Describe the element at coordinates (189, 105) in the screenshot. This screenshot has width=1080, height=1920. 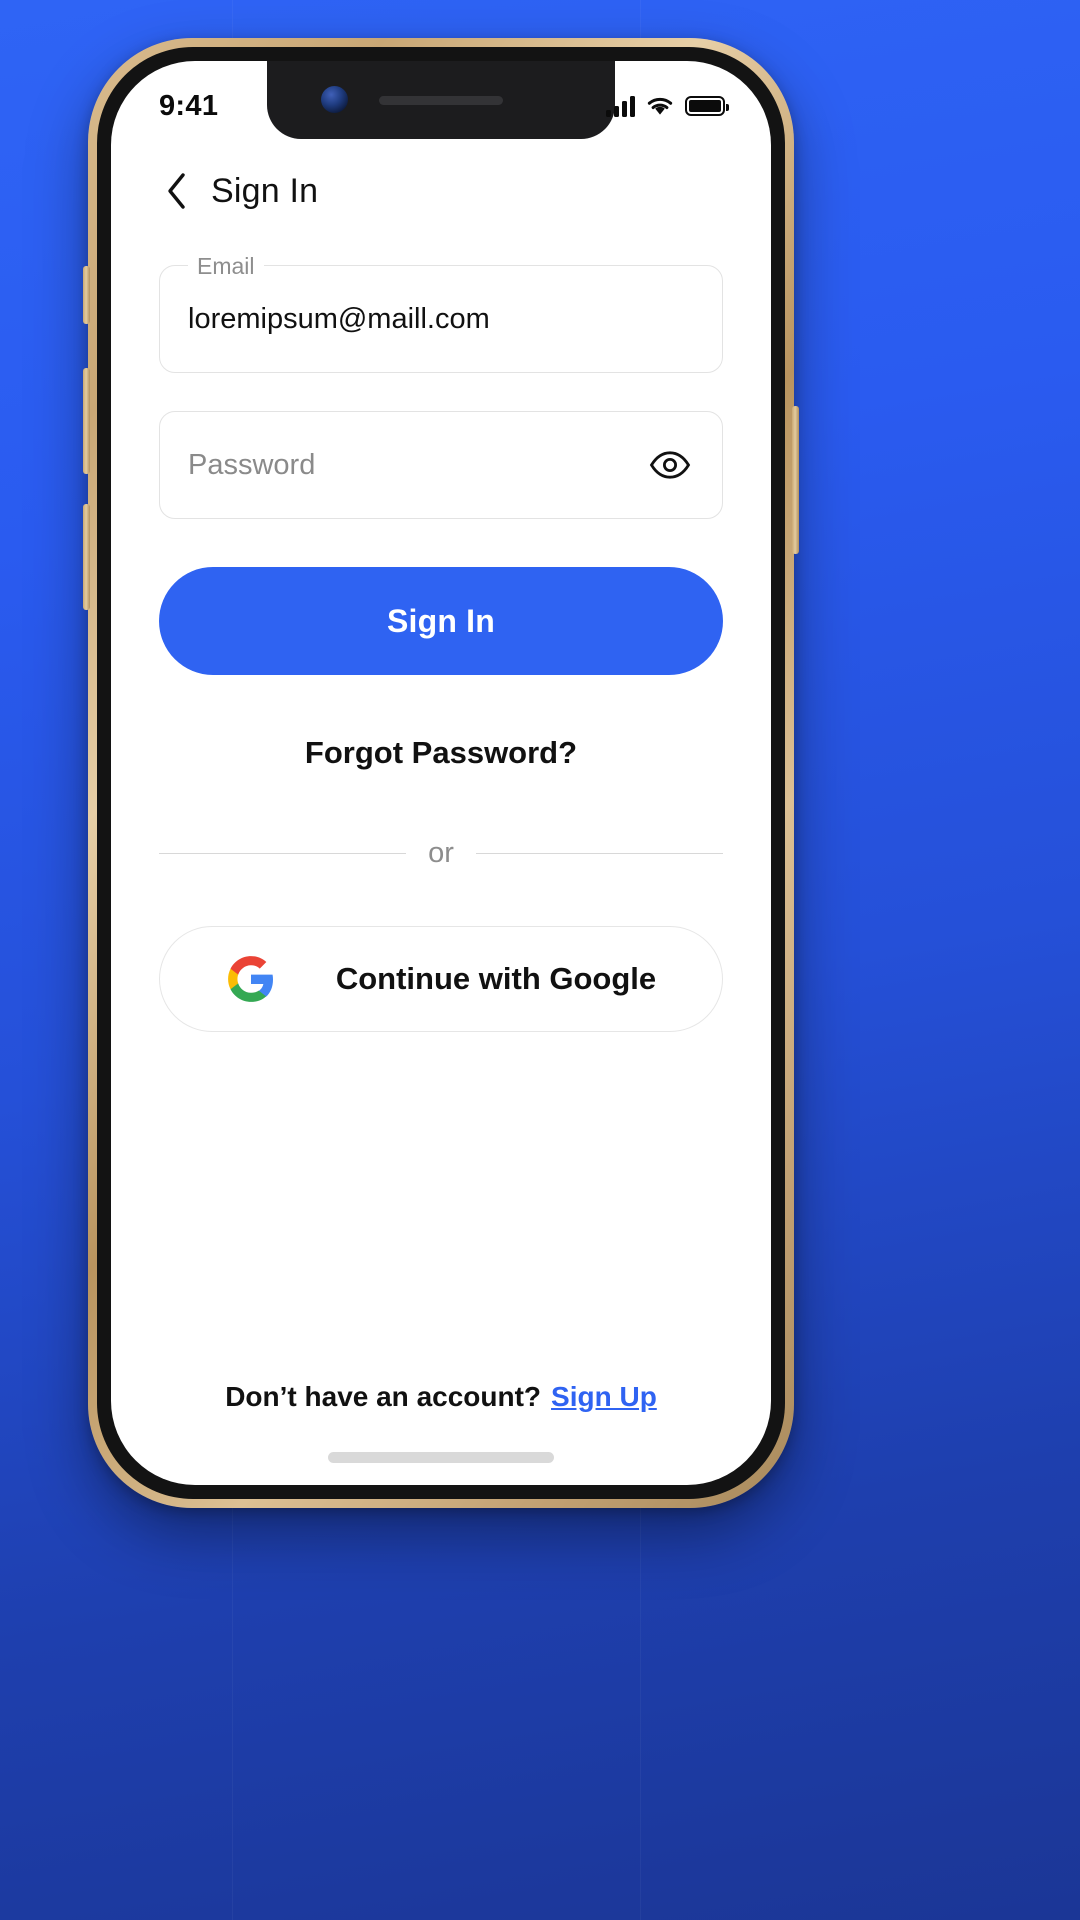
I see `status-time: 9:41` at that location.